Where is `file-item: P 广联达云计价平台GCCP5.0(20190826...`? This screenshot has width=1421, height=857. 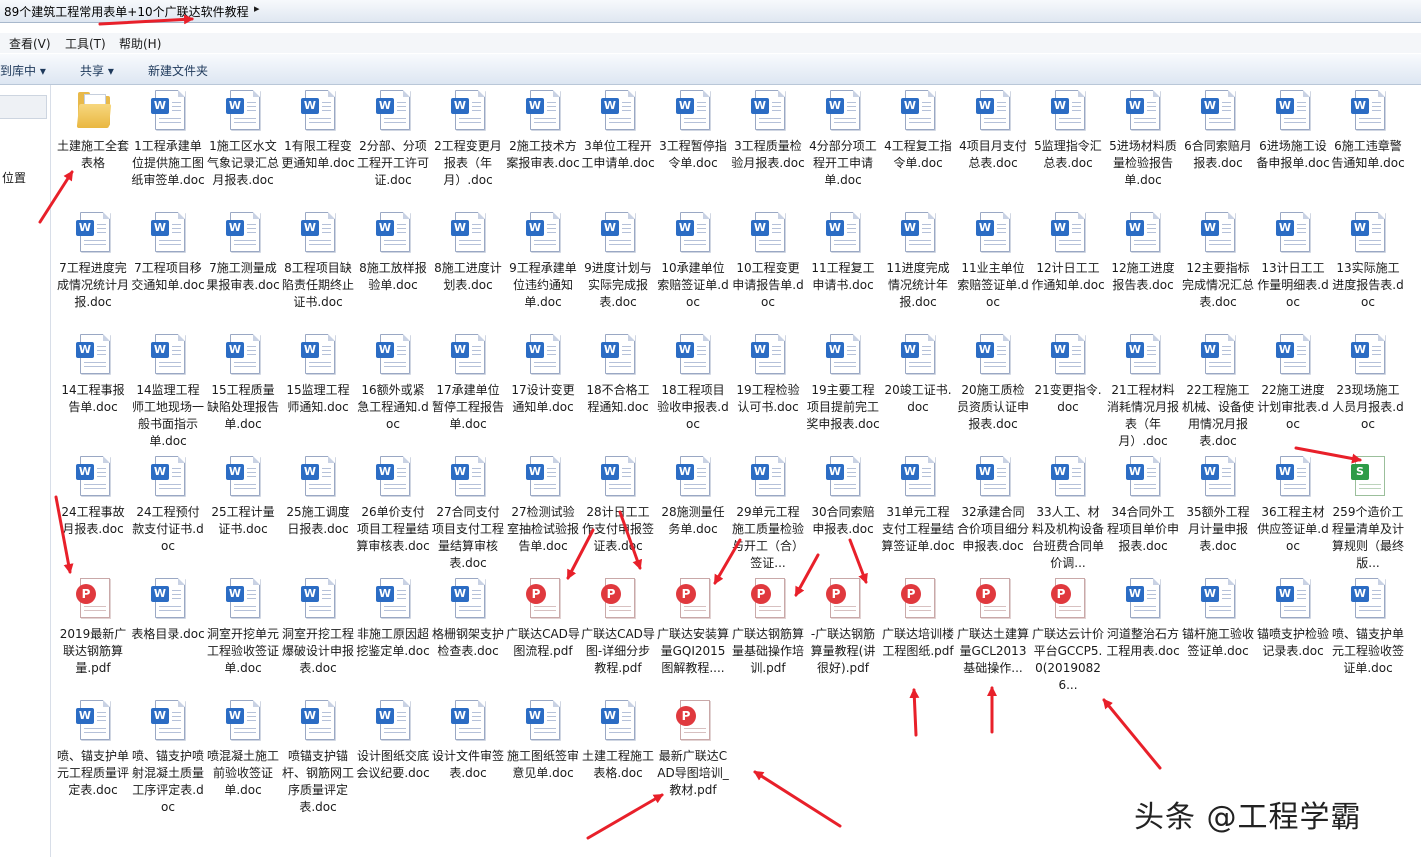
file-item: P 广联达云计价平台GCCP5.0(20190826... is located at coordinates (1068, 636).